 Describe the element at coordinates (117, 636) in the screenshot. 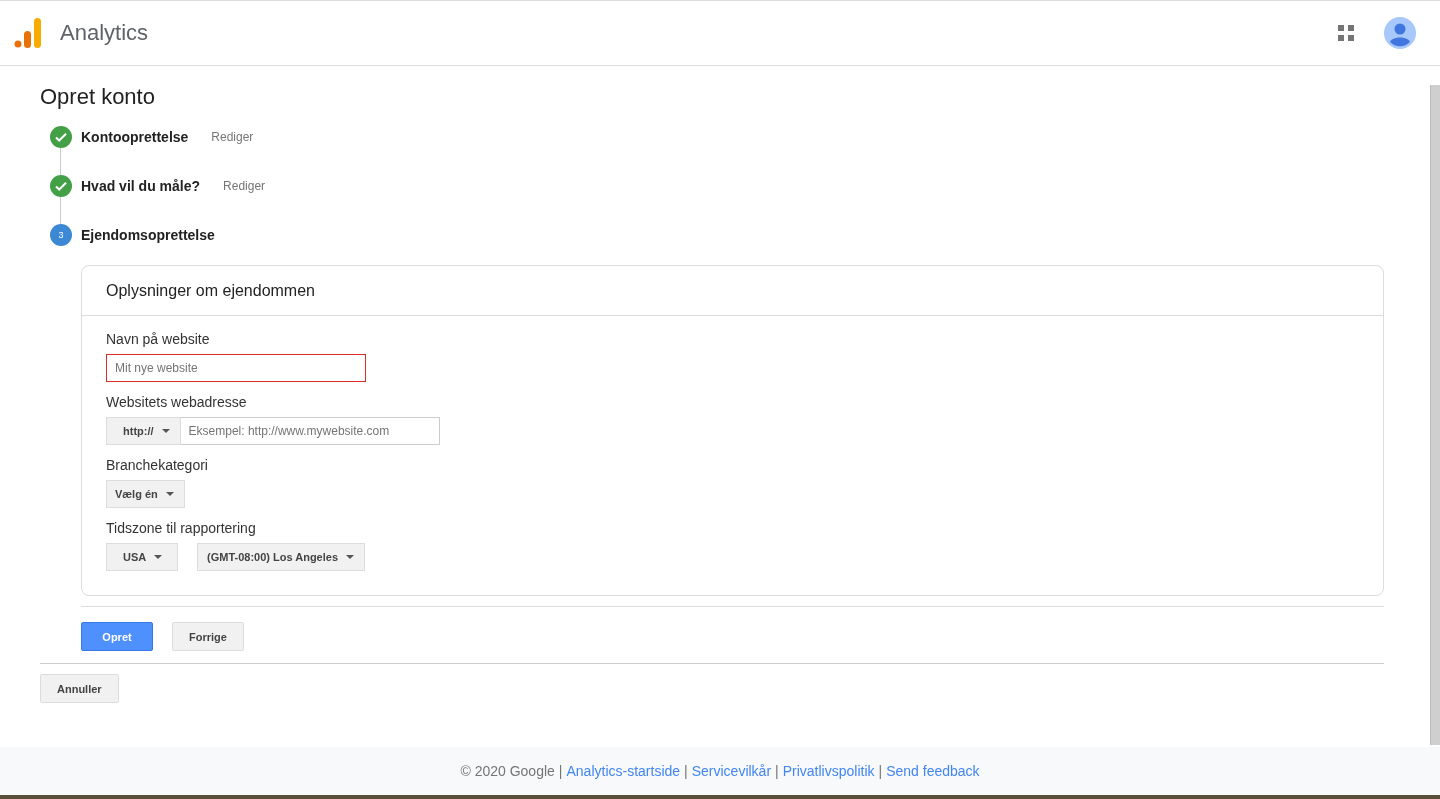

I see `create-button: Opret` at that location.